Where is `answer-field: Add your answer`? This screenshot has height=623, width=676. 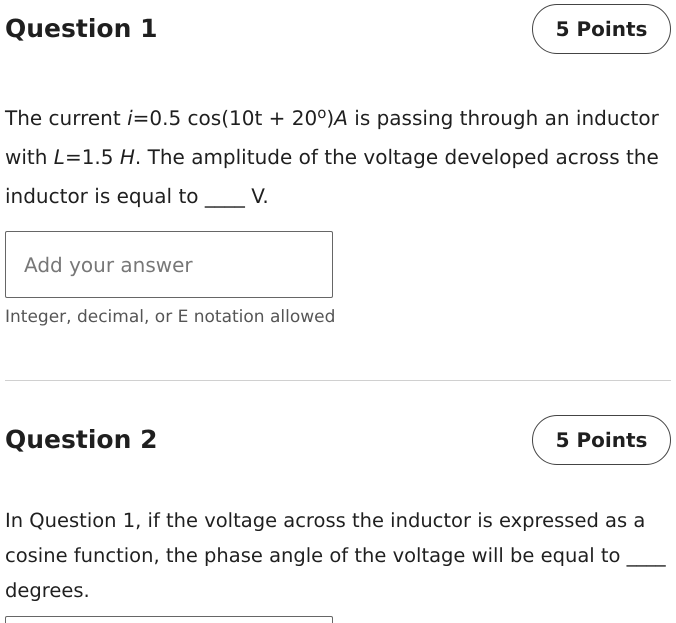 answer-field: Add your answer is located at coordinates (169, 264).